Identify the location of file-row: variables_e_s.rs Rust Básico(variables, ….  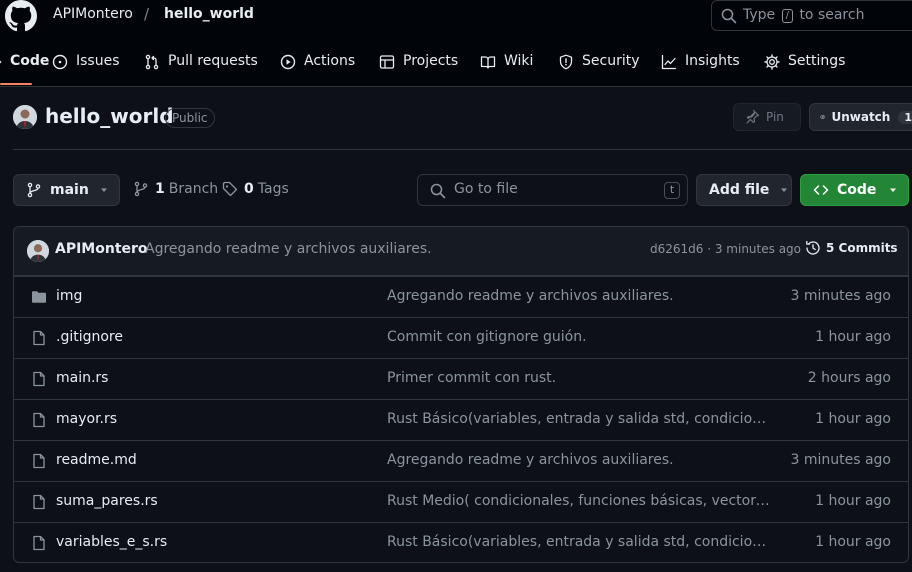
(461, 542).